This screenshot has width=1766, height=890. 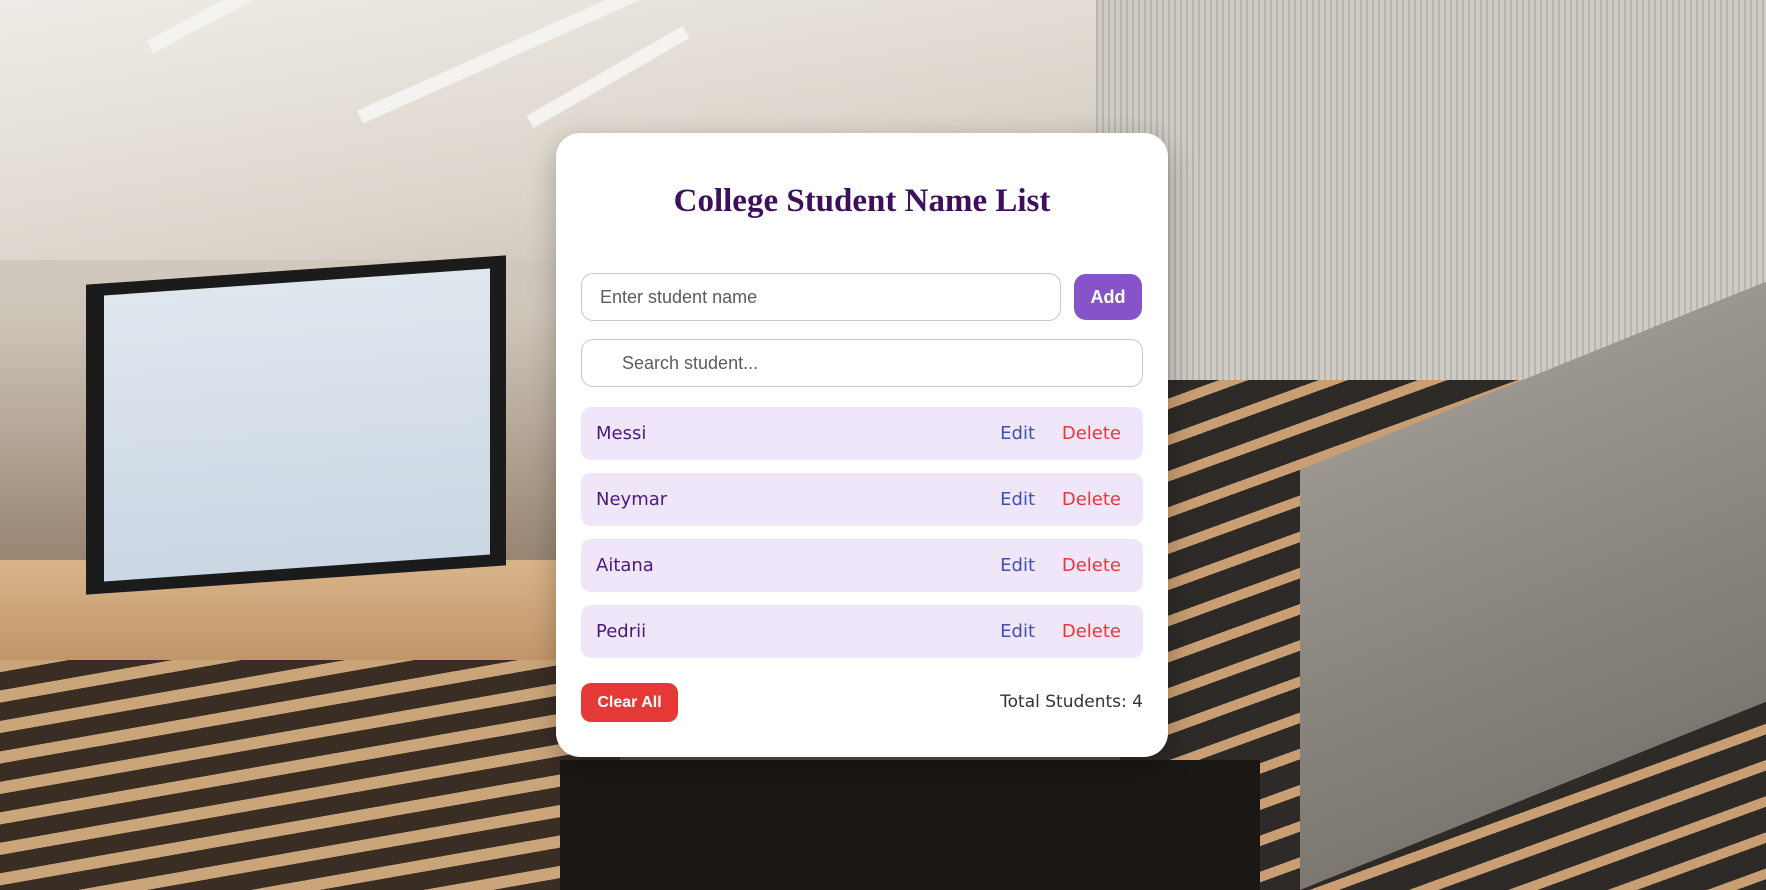 What do you see at coordinates (862, 499) in the screenshot?
I see `list-item: Neymar Edit Delete` at bounding box center [862, 499].